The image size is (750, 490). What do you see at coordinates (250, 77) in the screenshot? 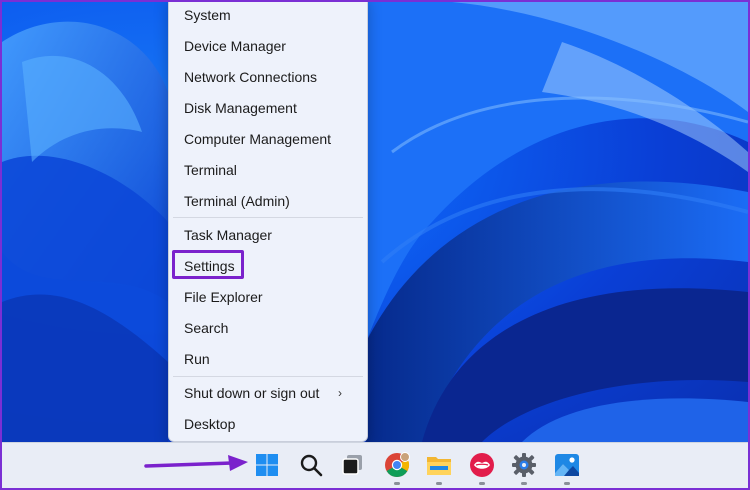
I see `menu-item-network-connections: Network Connections` at bounding box center [250, 77].